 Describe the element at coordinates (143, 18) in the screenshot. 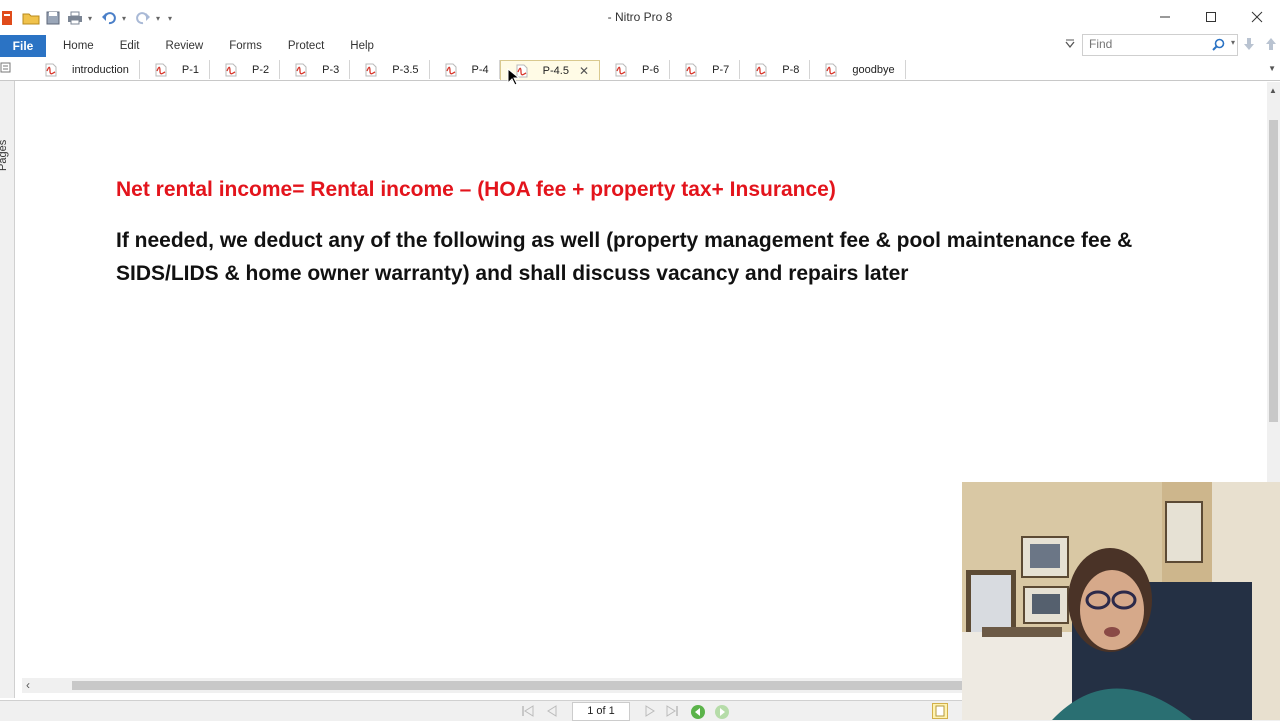

I see `redo-icon` at that location.